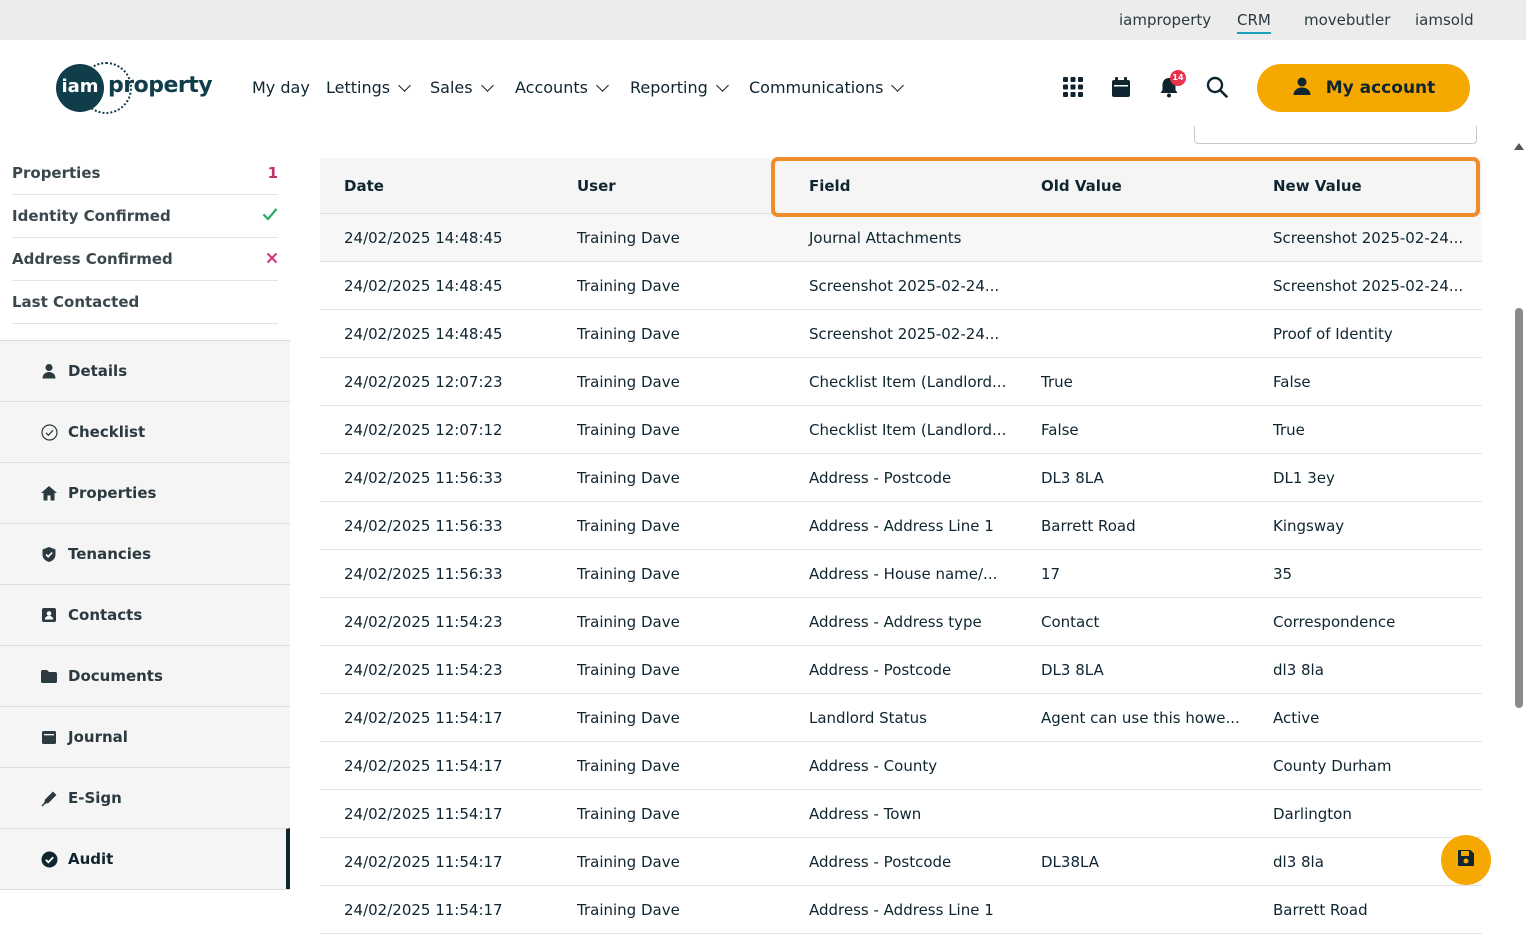 This screenshot has height=934, width=1526. Describe the element at coordinates (1519, 508) in the screenshot. I see `scrollbar-thumb` at that location.